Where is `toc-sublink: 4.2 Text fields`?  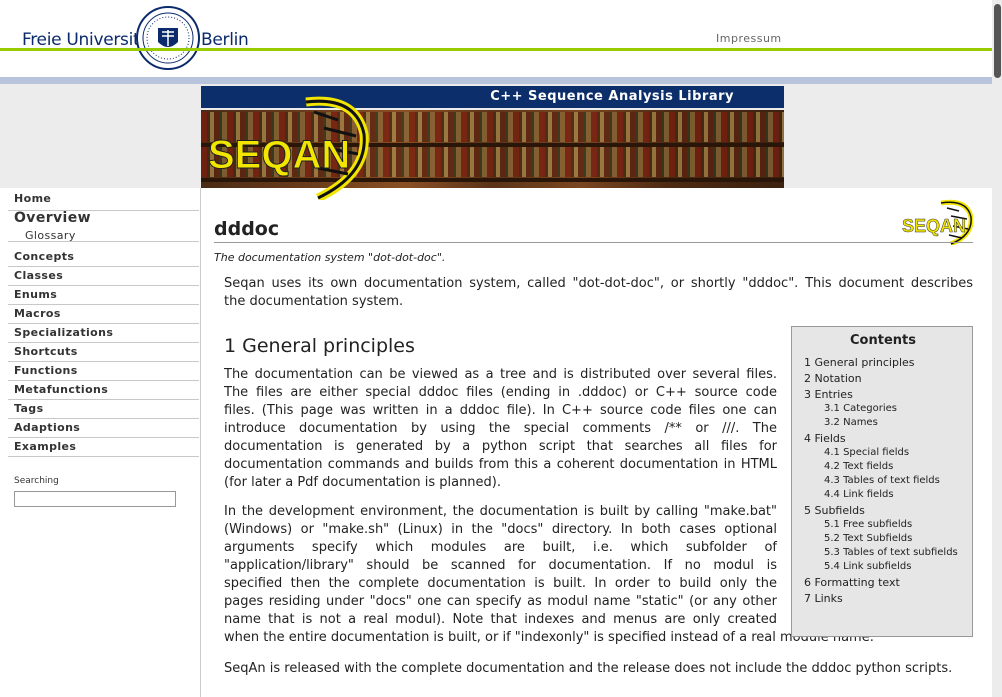 toc-sublink: 4.2 Text fields is located at coordinates (858, 466).